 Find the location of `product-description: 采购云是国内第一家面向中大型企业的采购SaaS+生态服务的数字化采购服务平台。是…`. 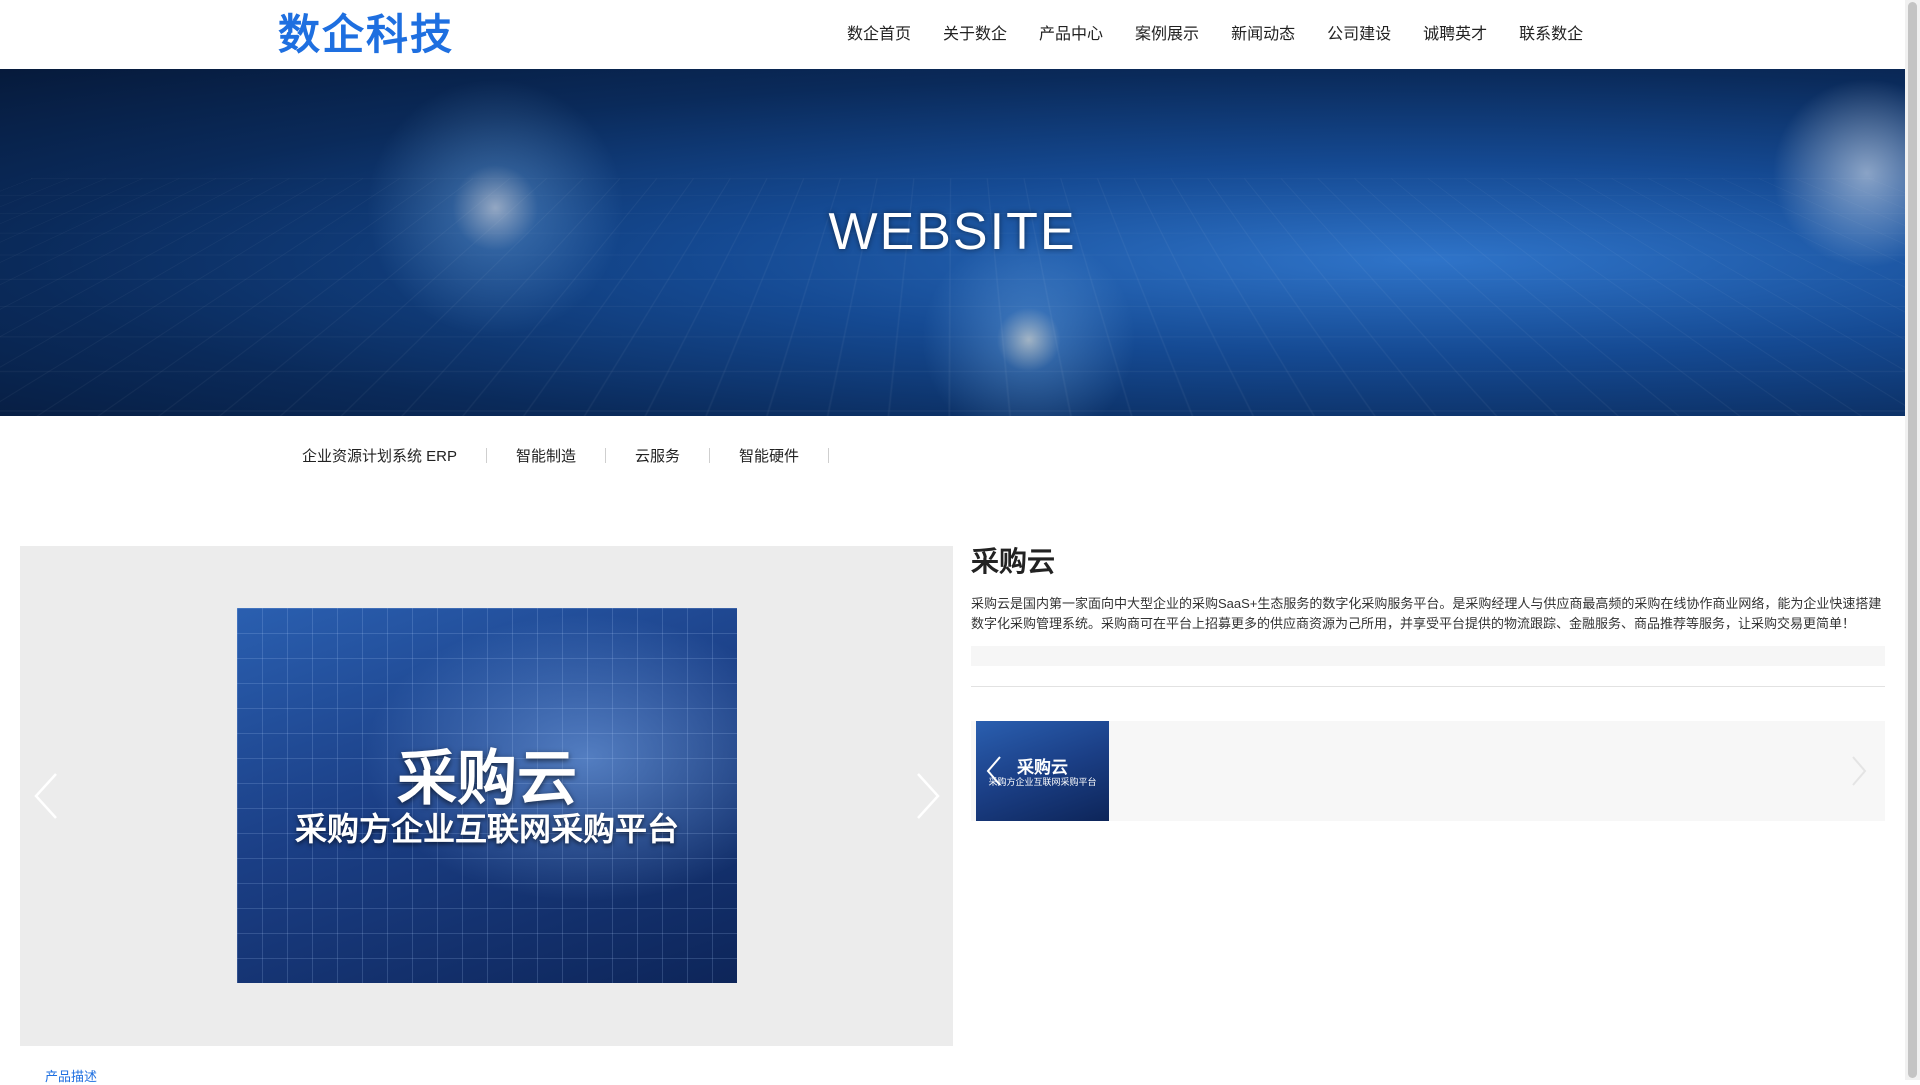

product-description: 采购云是国内第一家面向中大型企业的采购SaaS+生态服务的数字化采购服务平台。是… is located at coordinates (1426, 613).